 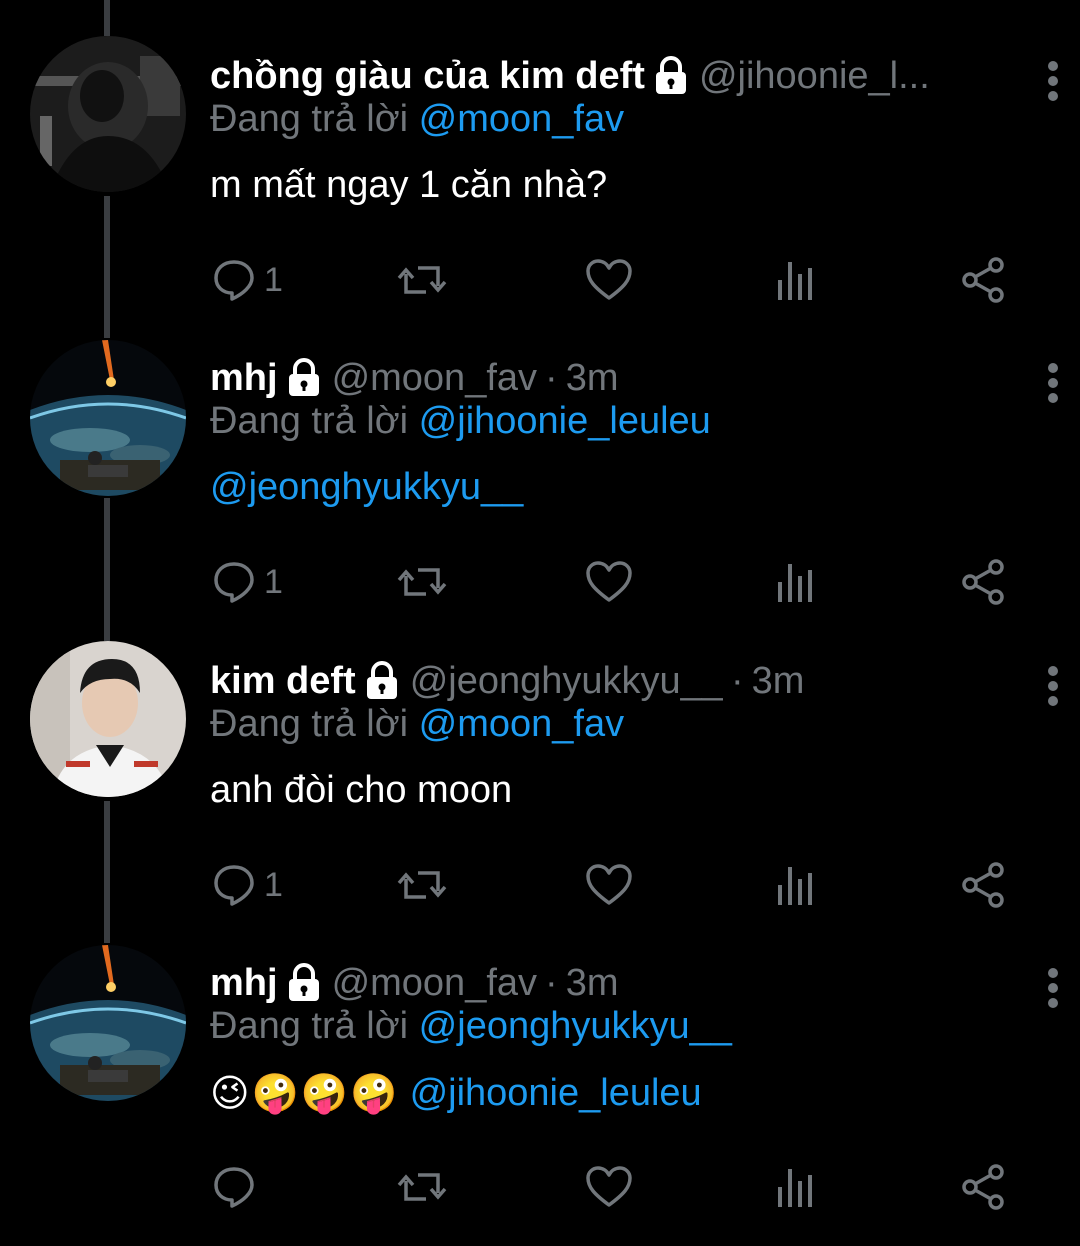 I want to click on reply-button, so click(x=237, y=1187).